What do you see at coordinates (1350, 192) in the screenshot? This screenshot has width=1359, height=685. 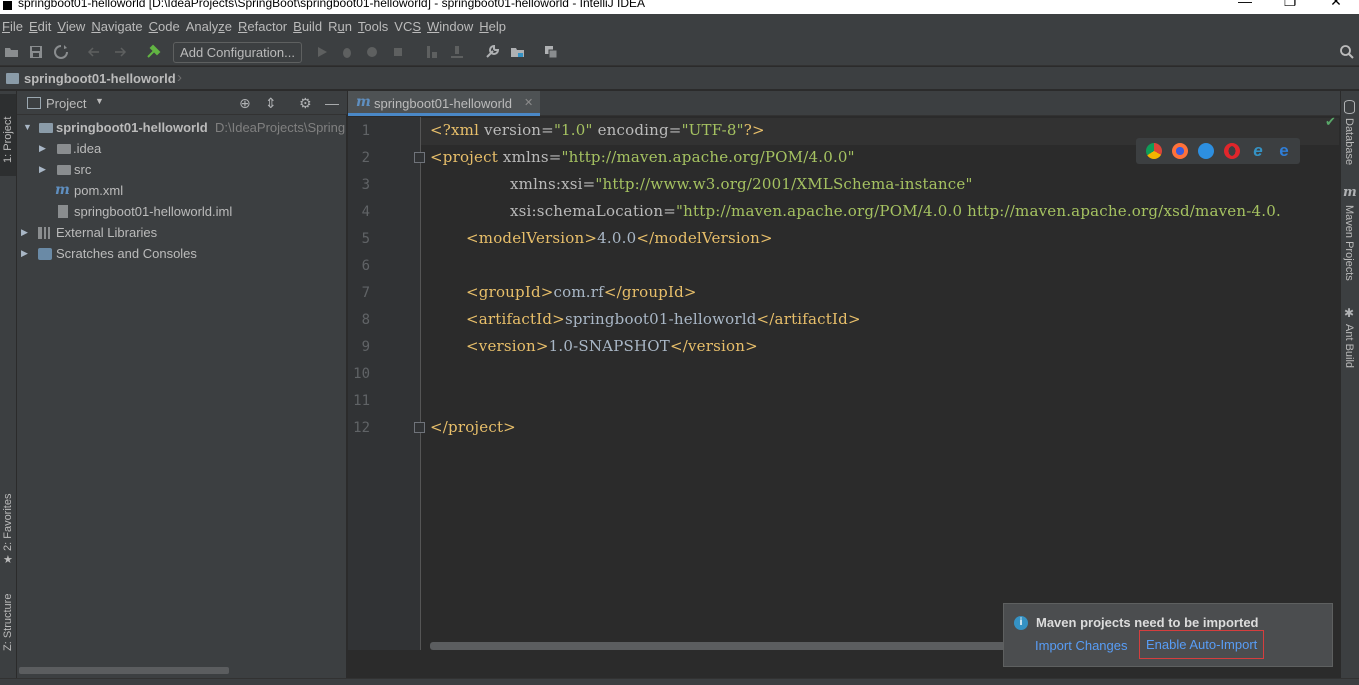 I see `maven-icon: m` at bounding box center [1350, 192].